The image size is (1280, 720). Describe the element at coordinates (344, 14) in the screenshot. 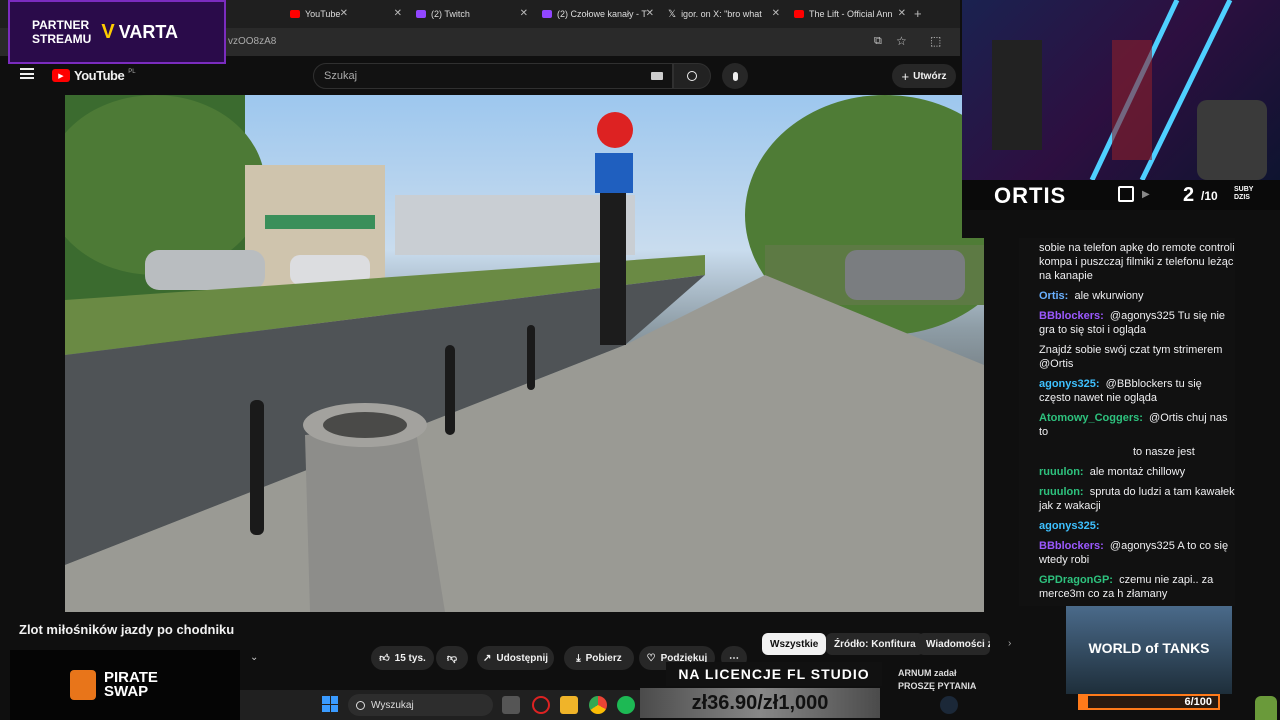

I see `browser-tab-youtube: YouTube ✕` at that location.